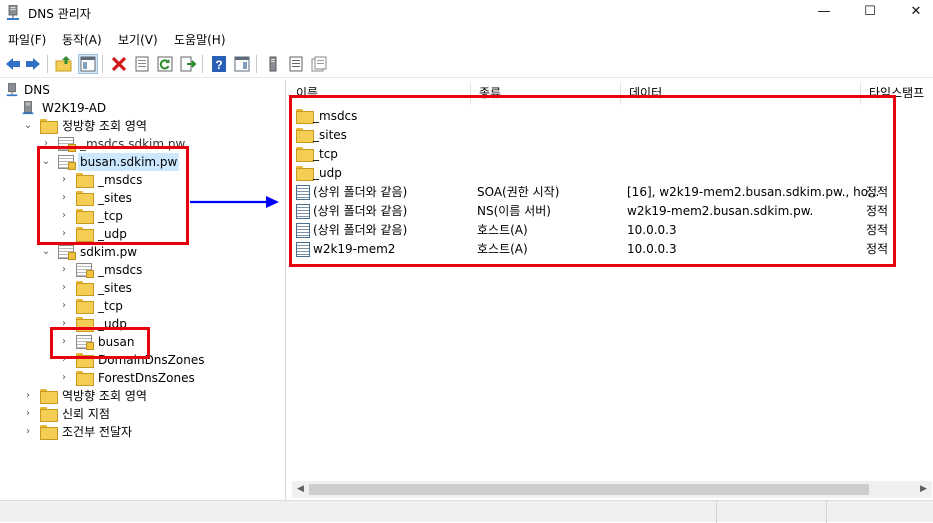  I want to click on menu-view: 보기(V), so click(138, 39).